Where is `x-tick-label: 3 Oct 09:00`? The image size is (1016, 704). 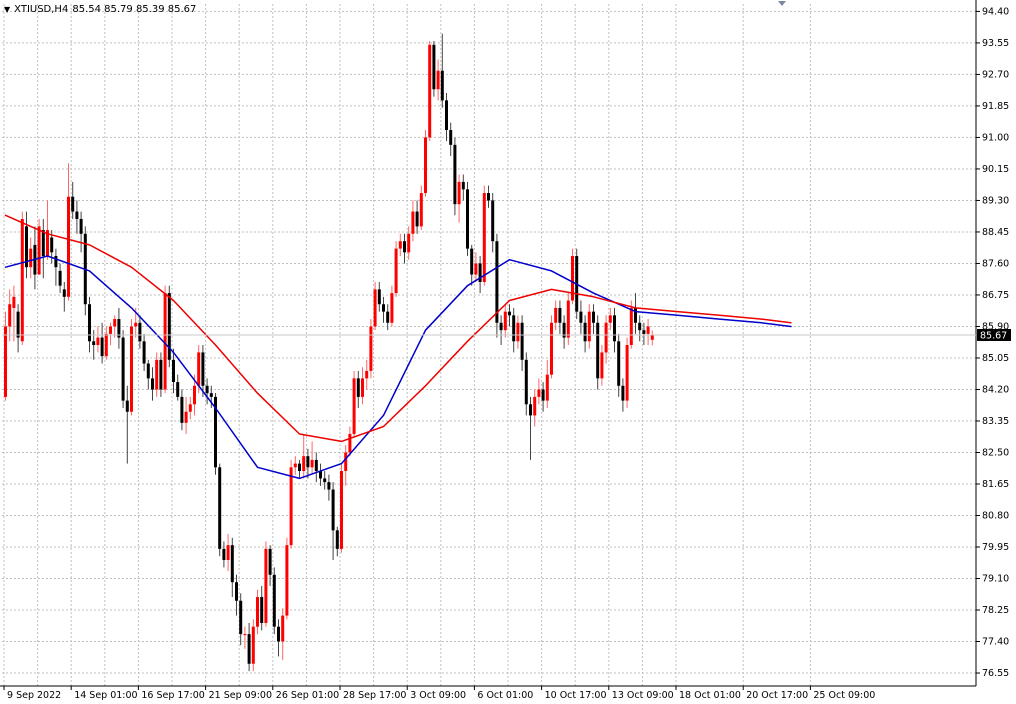 x-tick-label: 3 Oct 09:00 is located at coordinates (438, 695).